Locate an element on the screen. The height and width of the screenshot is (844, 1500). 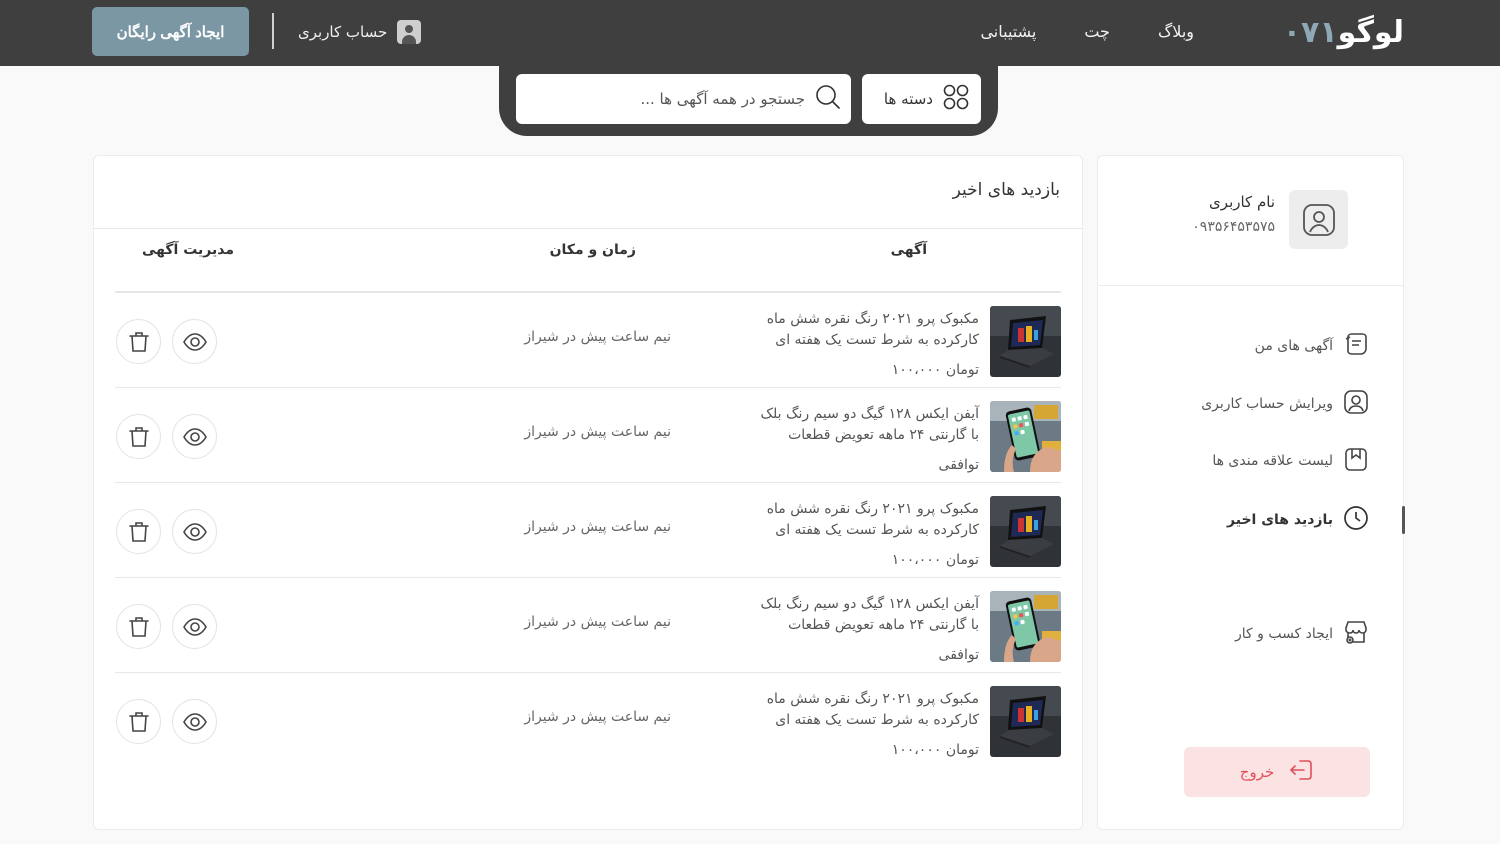
account-link: حساب کاربری is located at coordinates (360, 31).